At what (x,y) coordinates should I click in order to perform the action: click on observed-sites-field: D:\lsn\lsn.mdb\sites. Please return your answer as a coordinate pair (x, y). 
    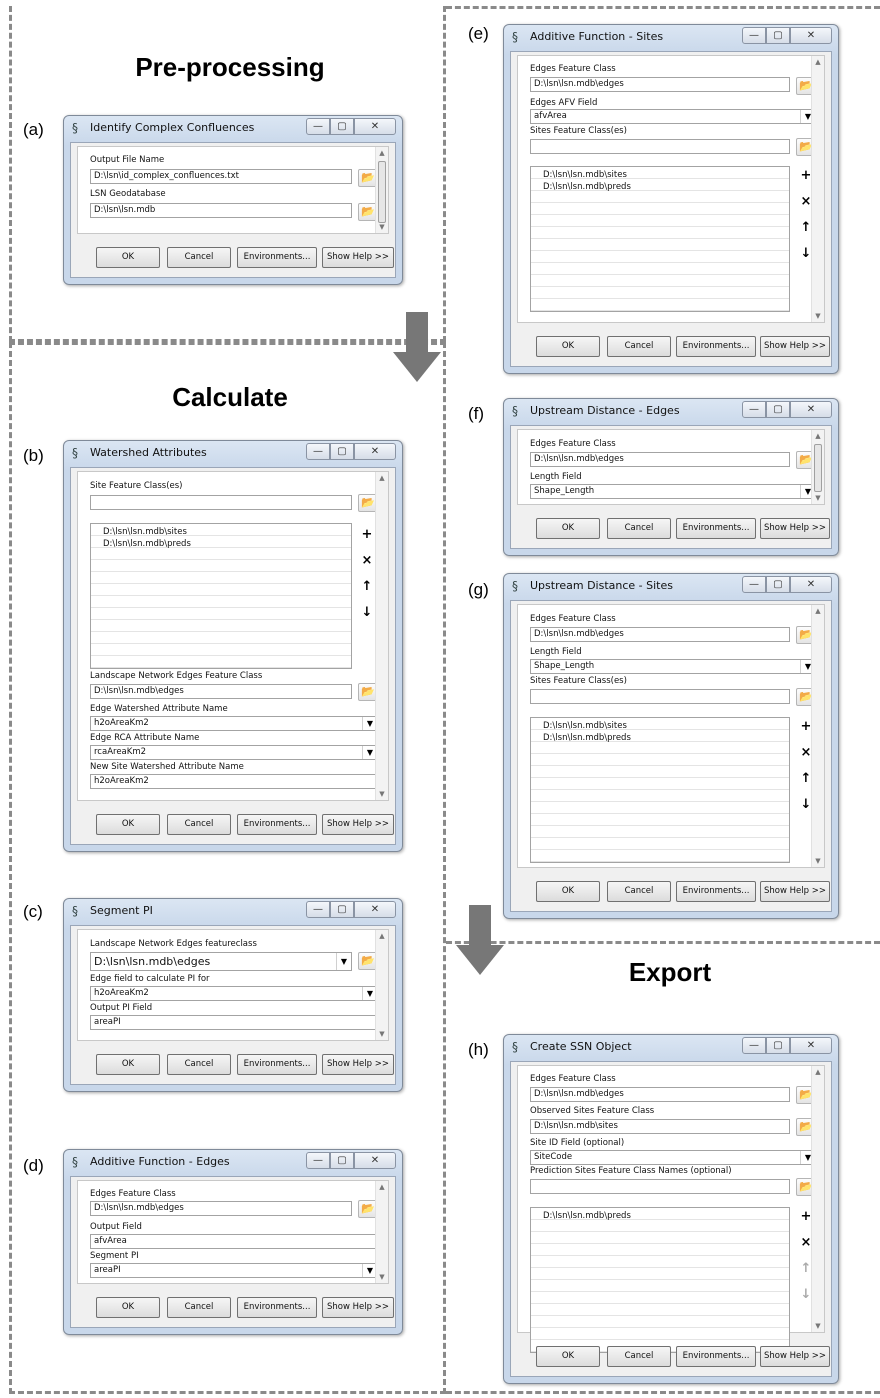
    Looking at the image, I should click on (660, 1126).